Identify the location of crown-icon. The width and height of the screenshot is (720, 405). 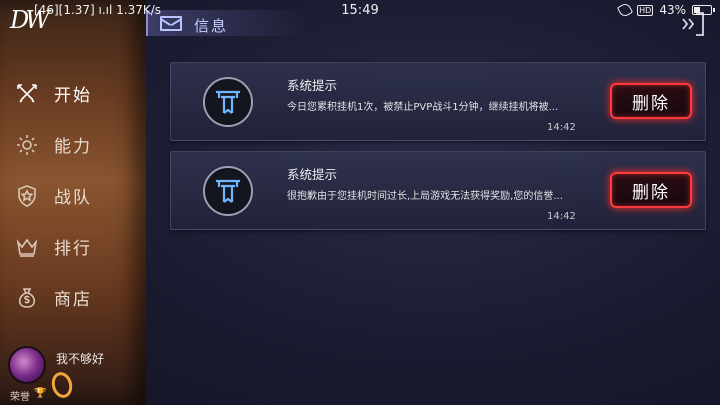
(27, 247).